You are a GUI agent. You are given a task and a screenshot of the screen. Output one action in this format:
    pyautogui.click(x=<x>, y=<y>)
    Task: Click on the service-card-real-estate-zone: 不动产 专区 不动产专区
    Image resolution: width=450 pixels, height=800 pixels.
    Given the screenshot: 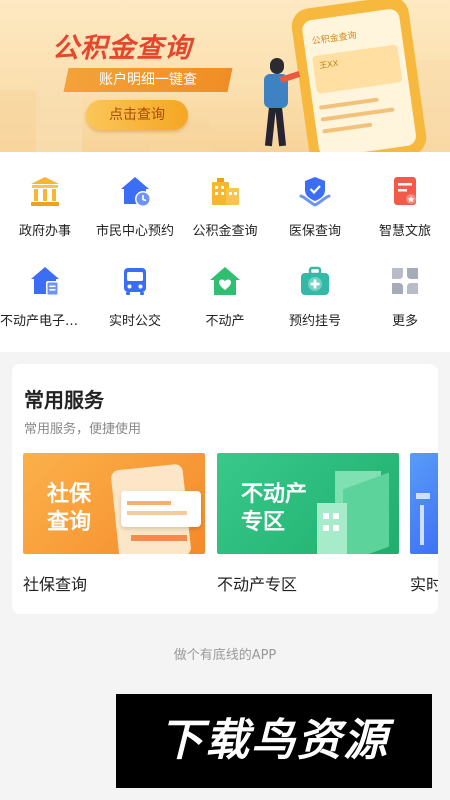 What is the action you would take?
    pyautogui.click(x=308, y=523)
    